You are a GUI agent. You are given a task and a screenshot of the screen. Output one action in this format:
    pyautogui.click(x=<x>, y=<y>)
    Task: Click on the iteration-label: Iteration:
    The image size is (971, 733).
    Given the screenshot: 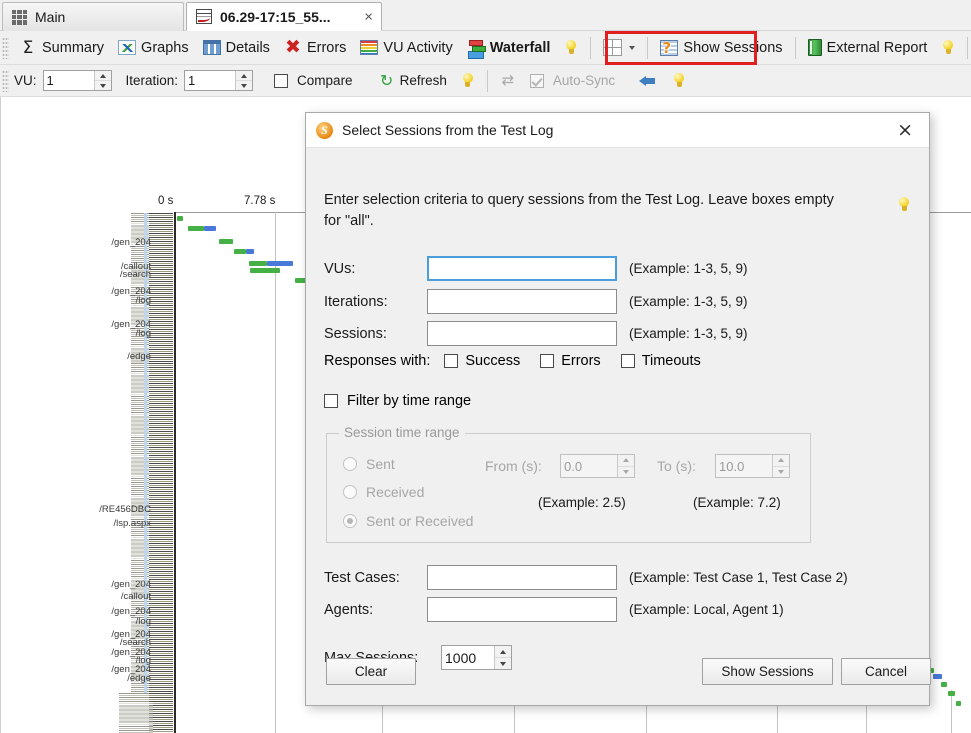 What is the action you would take?
    pyautogui.click(x=152, y=80)
    